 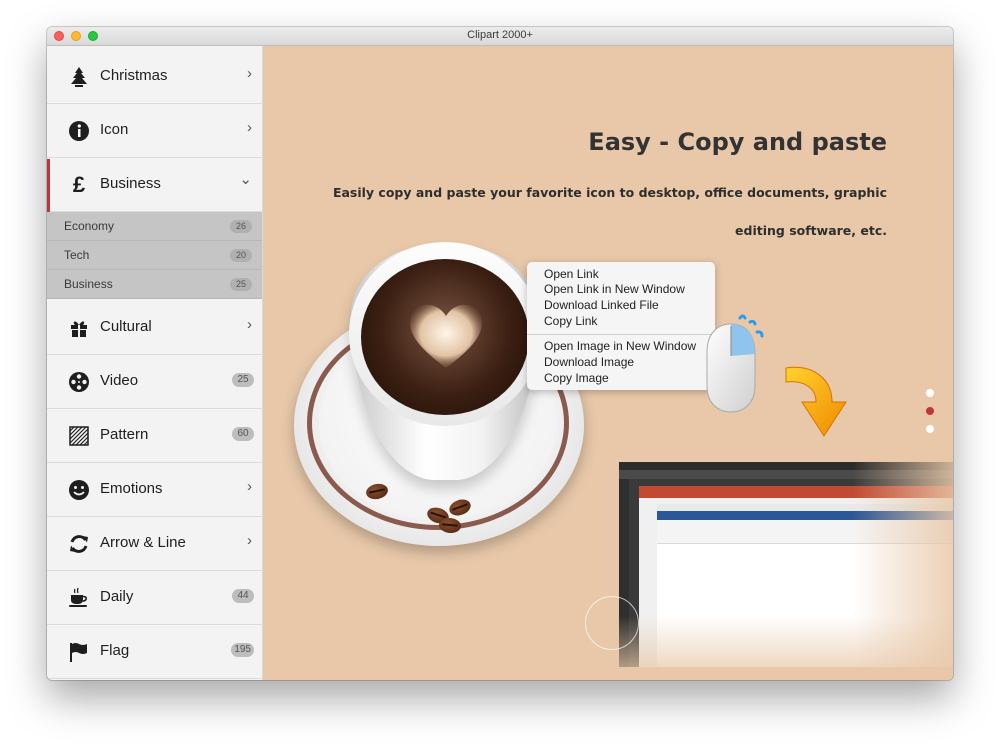 What do you see at coordinates (143, 542) in the screenshot?
I see `sidebar-item-label: Arrow & Line` at bounding box center [143, 542].